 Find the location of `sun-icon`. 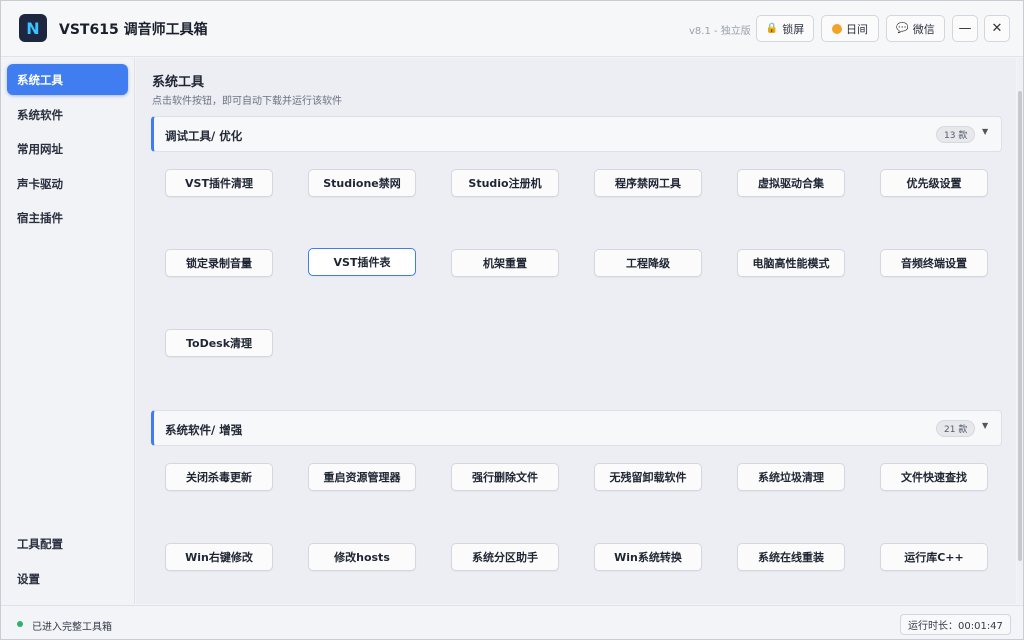

sun-icon is located at coordinates (837, 28).